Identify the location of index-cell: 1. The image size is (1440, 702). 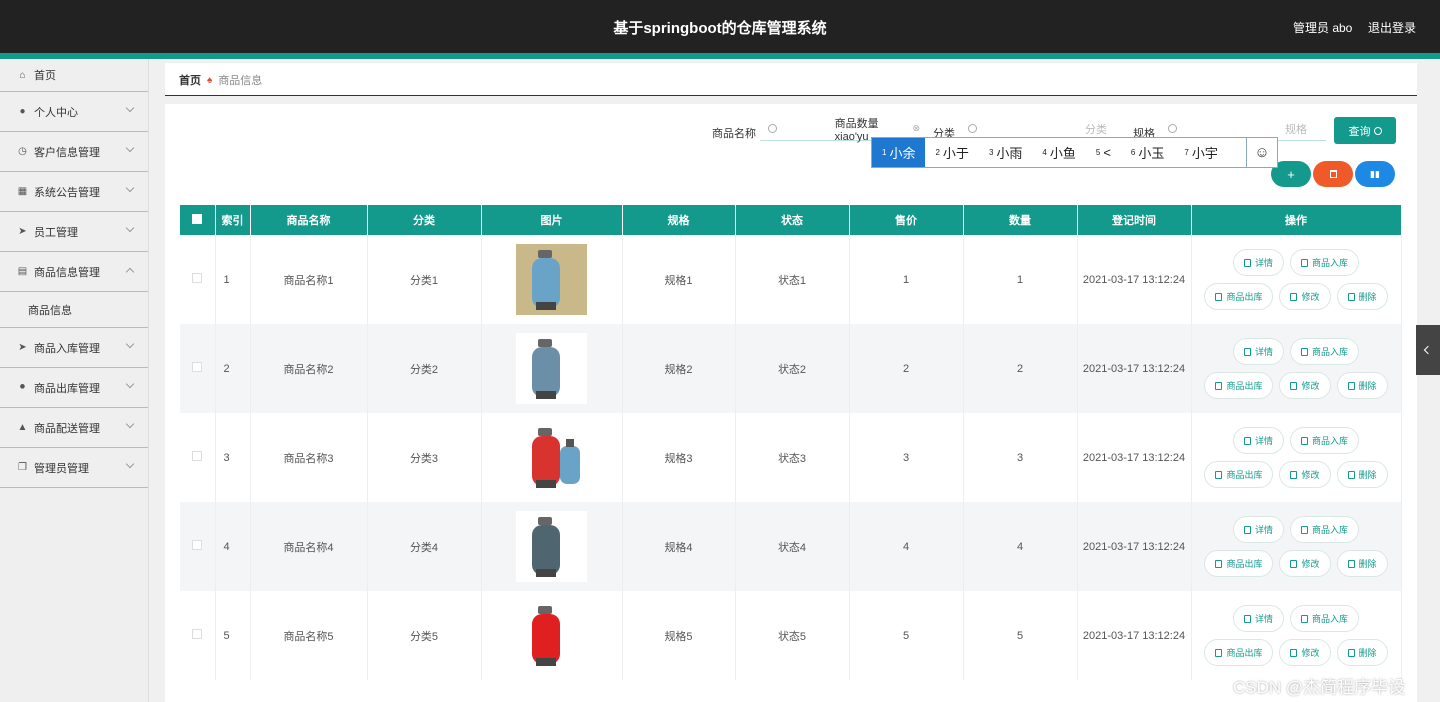
(233, 279).